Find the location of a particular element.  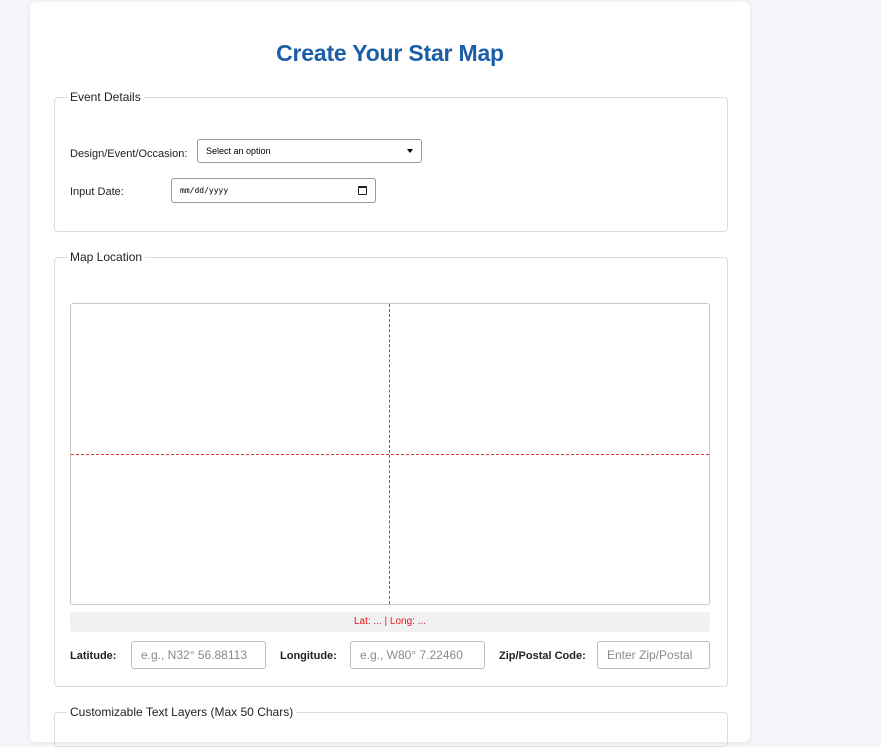

map-location-legend: Map Location is located at coordinates (106, 257).